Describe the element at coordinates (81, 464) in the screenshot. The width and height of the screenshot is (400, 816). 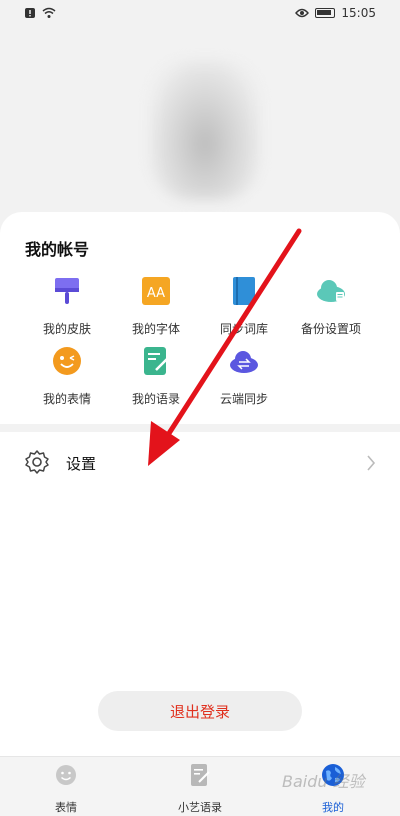
I see `settings-label: 设置` at that location.